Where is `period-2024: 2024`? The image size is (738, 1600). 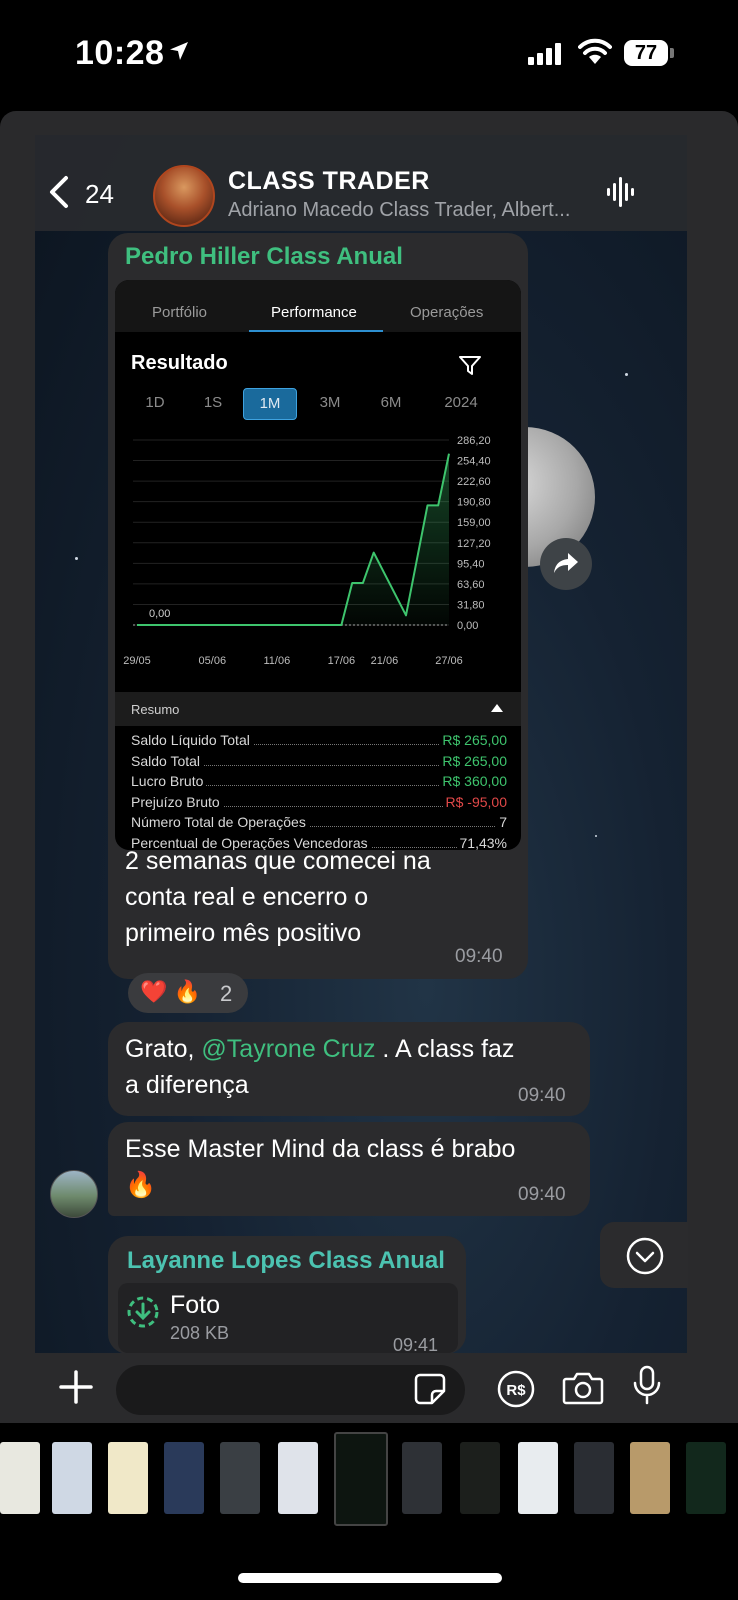
period-2024: 2024 is located at coordinates (461, 402).